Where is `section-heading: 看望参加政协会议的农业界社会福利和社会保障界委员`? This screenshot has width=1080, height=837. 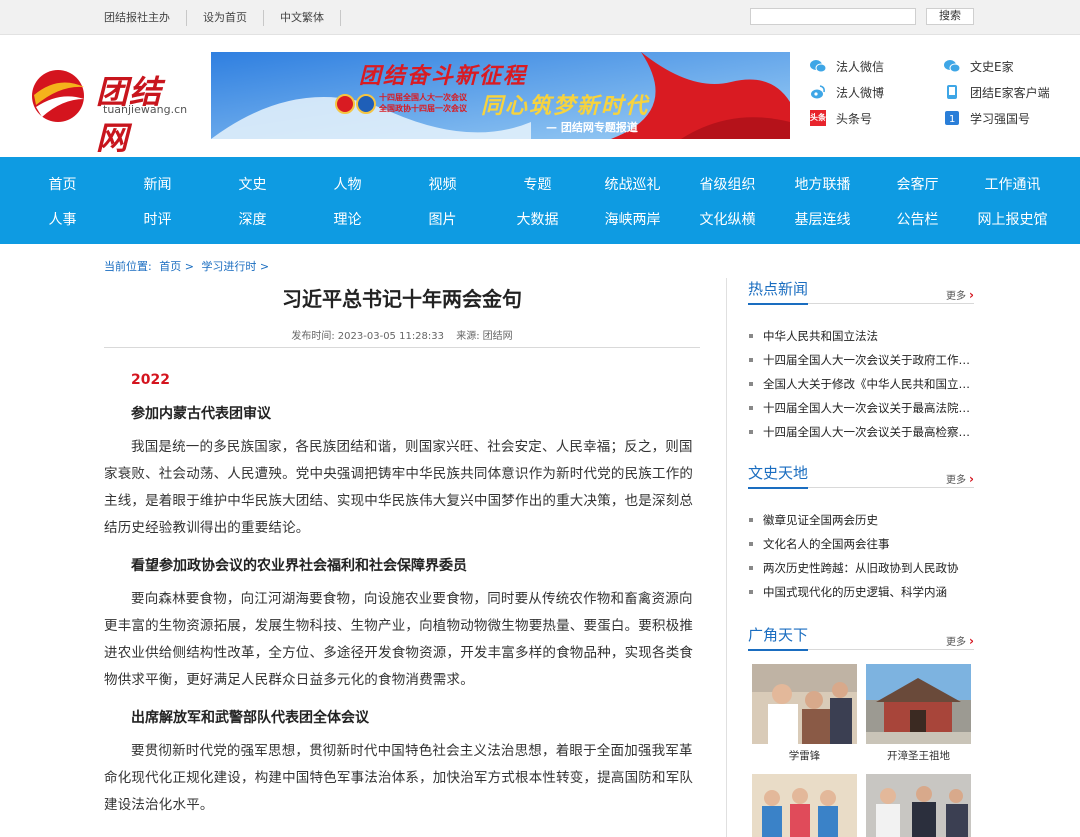
section-heading: 看望参加政协会议的农业界社会福利和社会保障界委员 is located at coordinates (299, 566).